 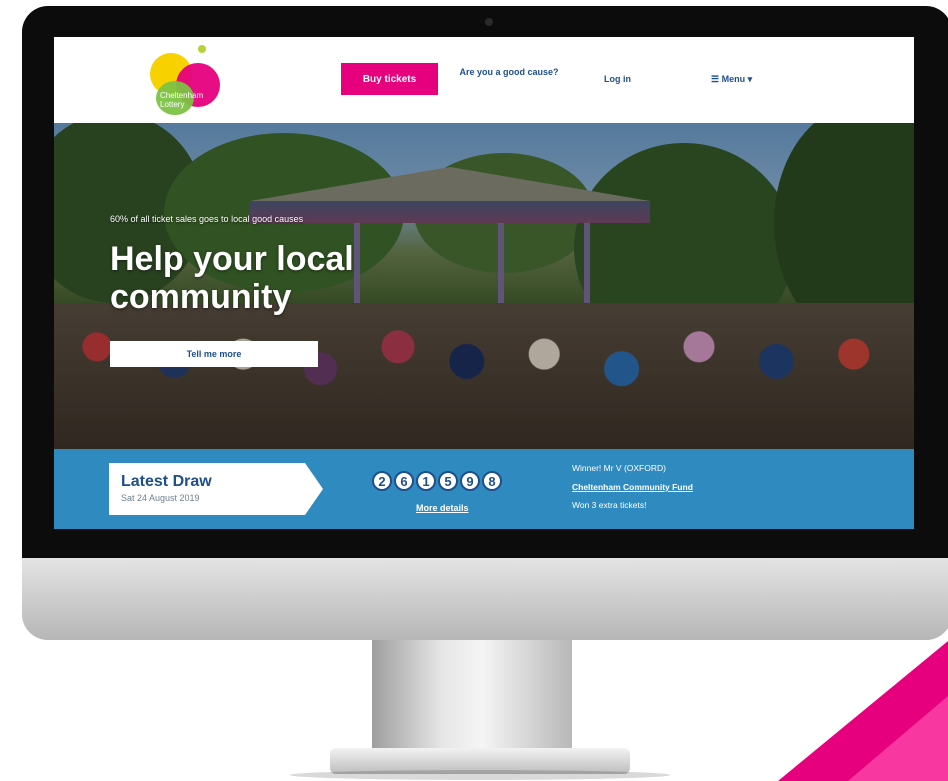 What do you see at coordinates (485, 599) in the screenshot?
I see `monitor-chin` at bounding box center [485, 599].